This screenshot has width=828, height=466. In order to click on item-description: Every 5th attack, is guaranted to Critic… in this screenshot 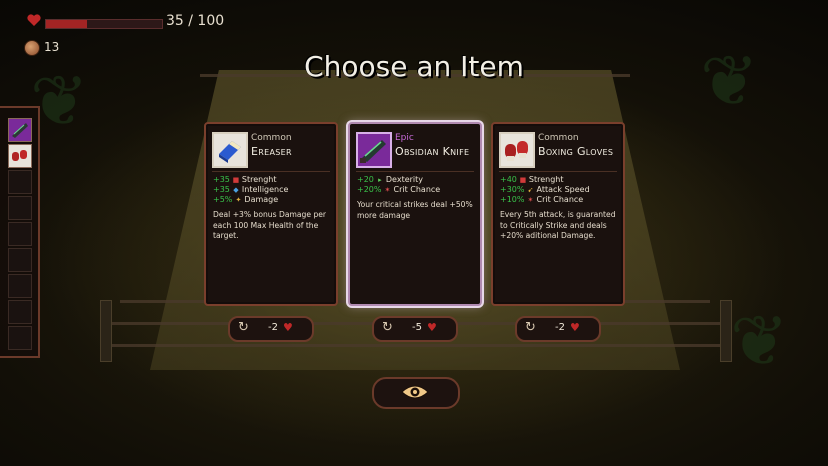, I will do `click(558, 225)`.